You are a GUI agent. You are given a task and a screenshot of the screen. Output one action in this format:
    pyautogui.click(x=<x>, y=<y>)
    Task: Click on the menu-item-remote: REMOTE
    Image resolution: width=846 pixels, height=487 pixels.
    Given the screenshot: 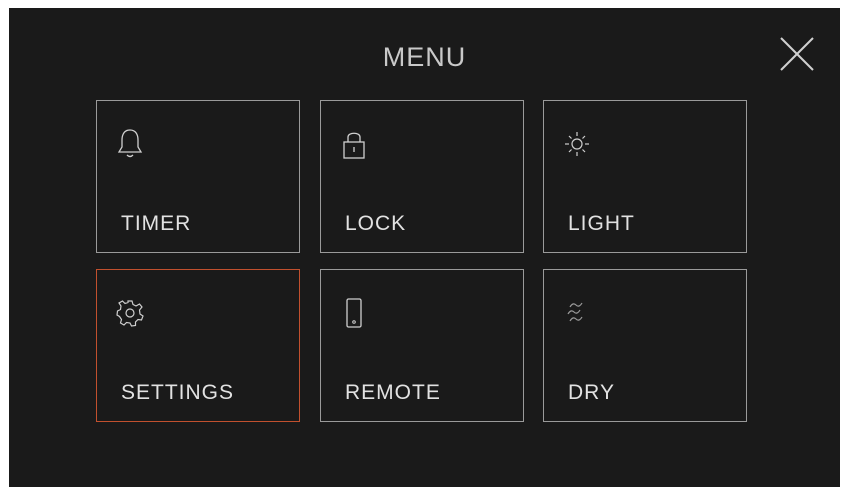 What is the action you would take?
    pyautogui.click(x=422, y=345)
    